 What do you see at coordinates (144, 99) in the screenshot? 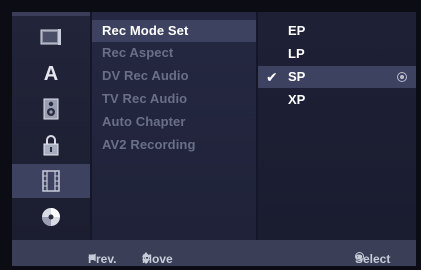
I see `menu-item-tv-rec-audio: TV Rec Audio` at bounding box center [144, 99].